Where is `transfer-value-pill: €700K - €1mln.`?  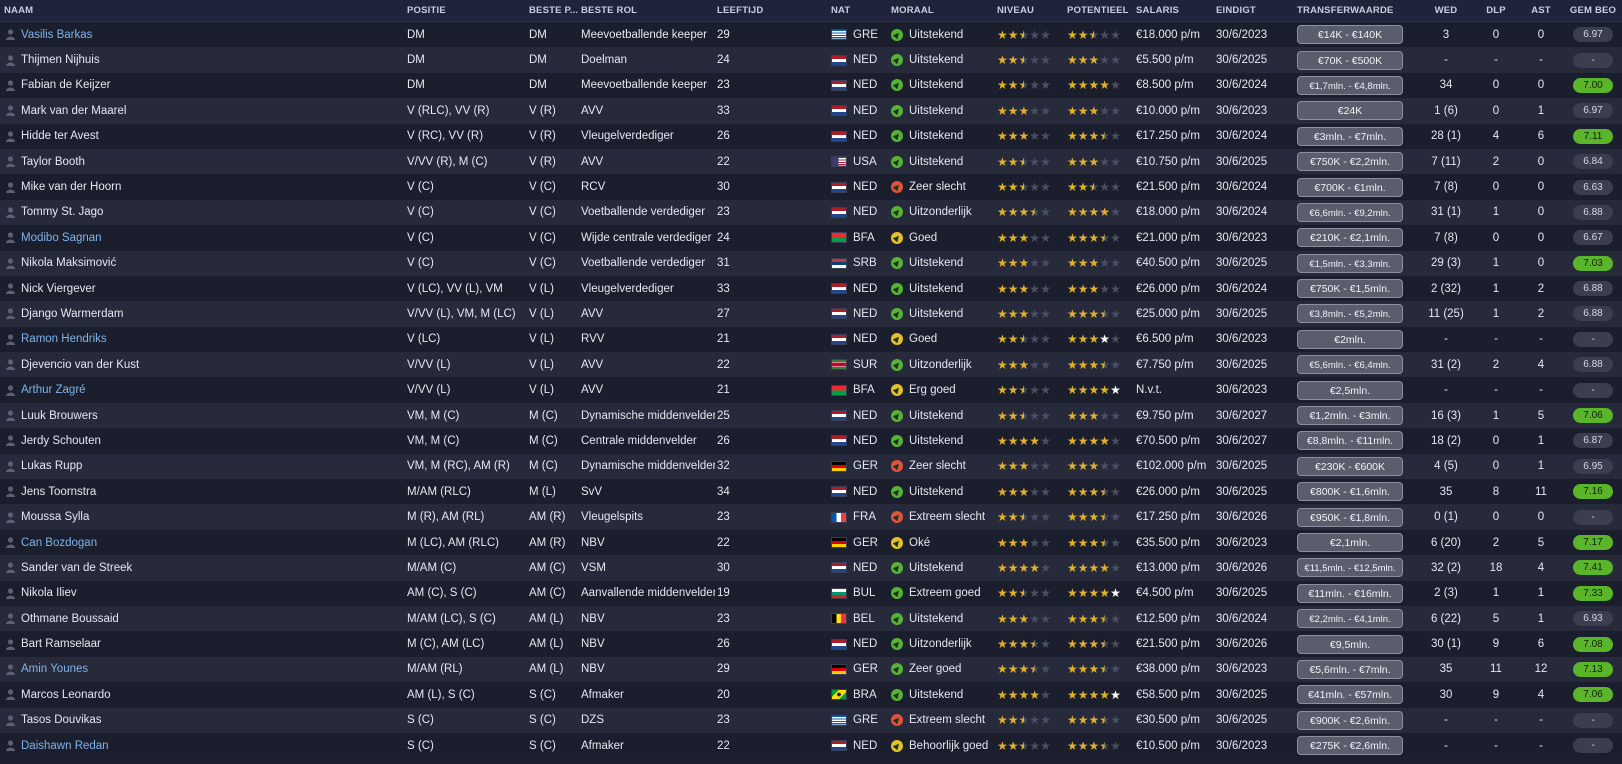
transfer-value-pill: €700K - €1mln. is located at coordinates (1350, 187).